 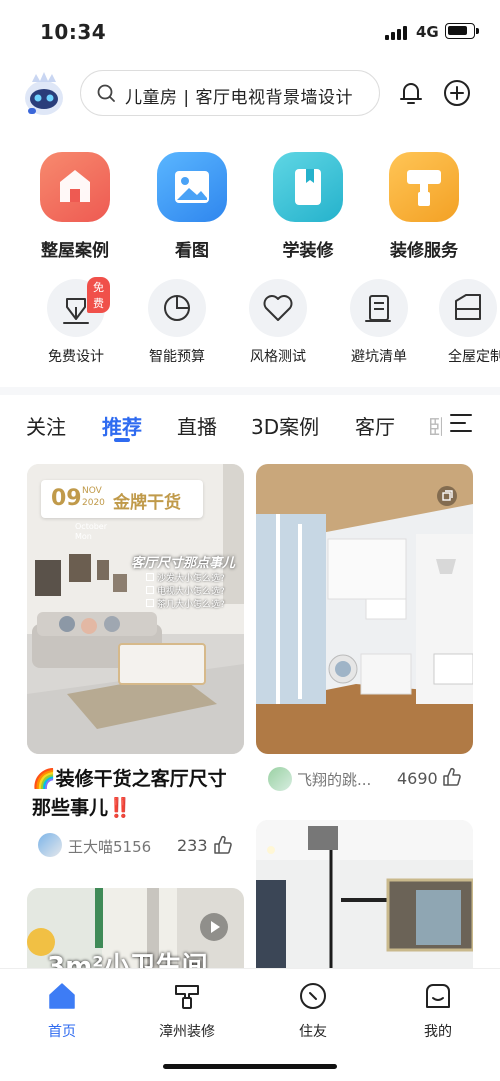 What do you see at coordinates (435, 425) in the screenshot?
I see `tab-bedroom: 卧室` at bounding box center [435, 425].